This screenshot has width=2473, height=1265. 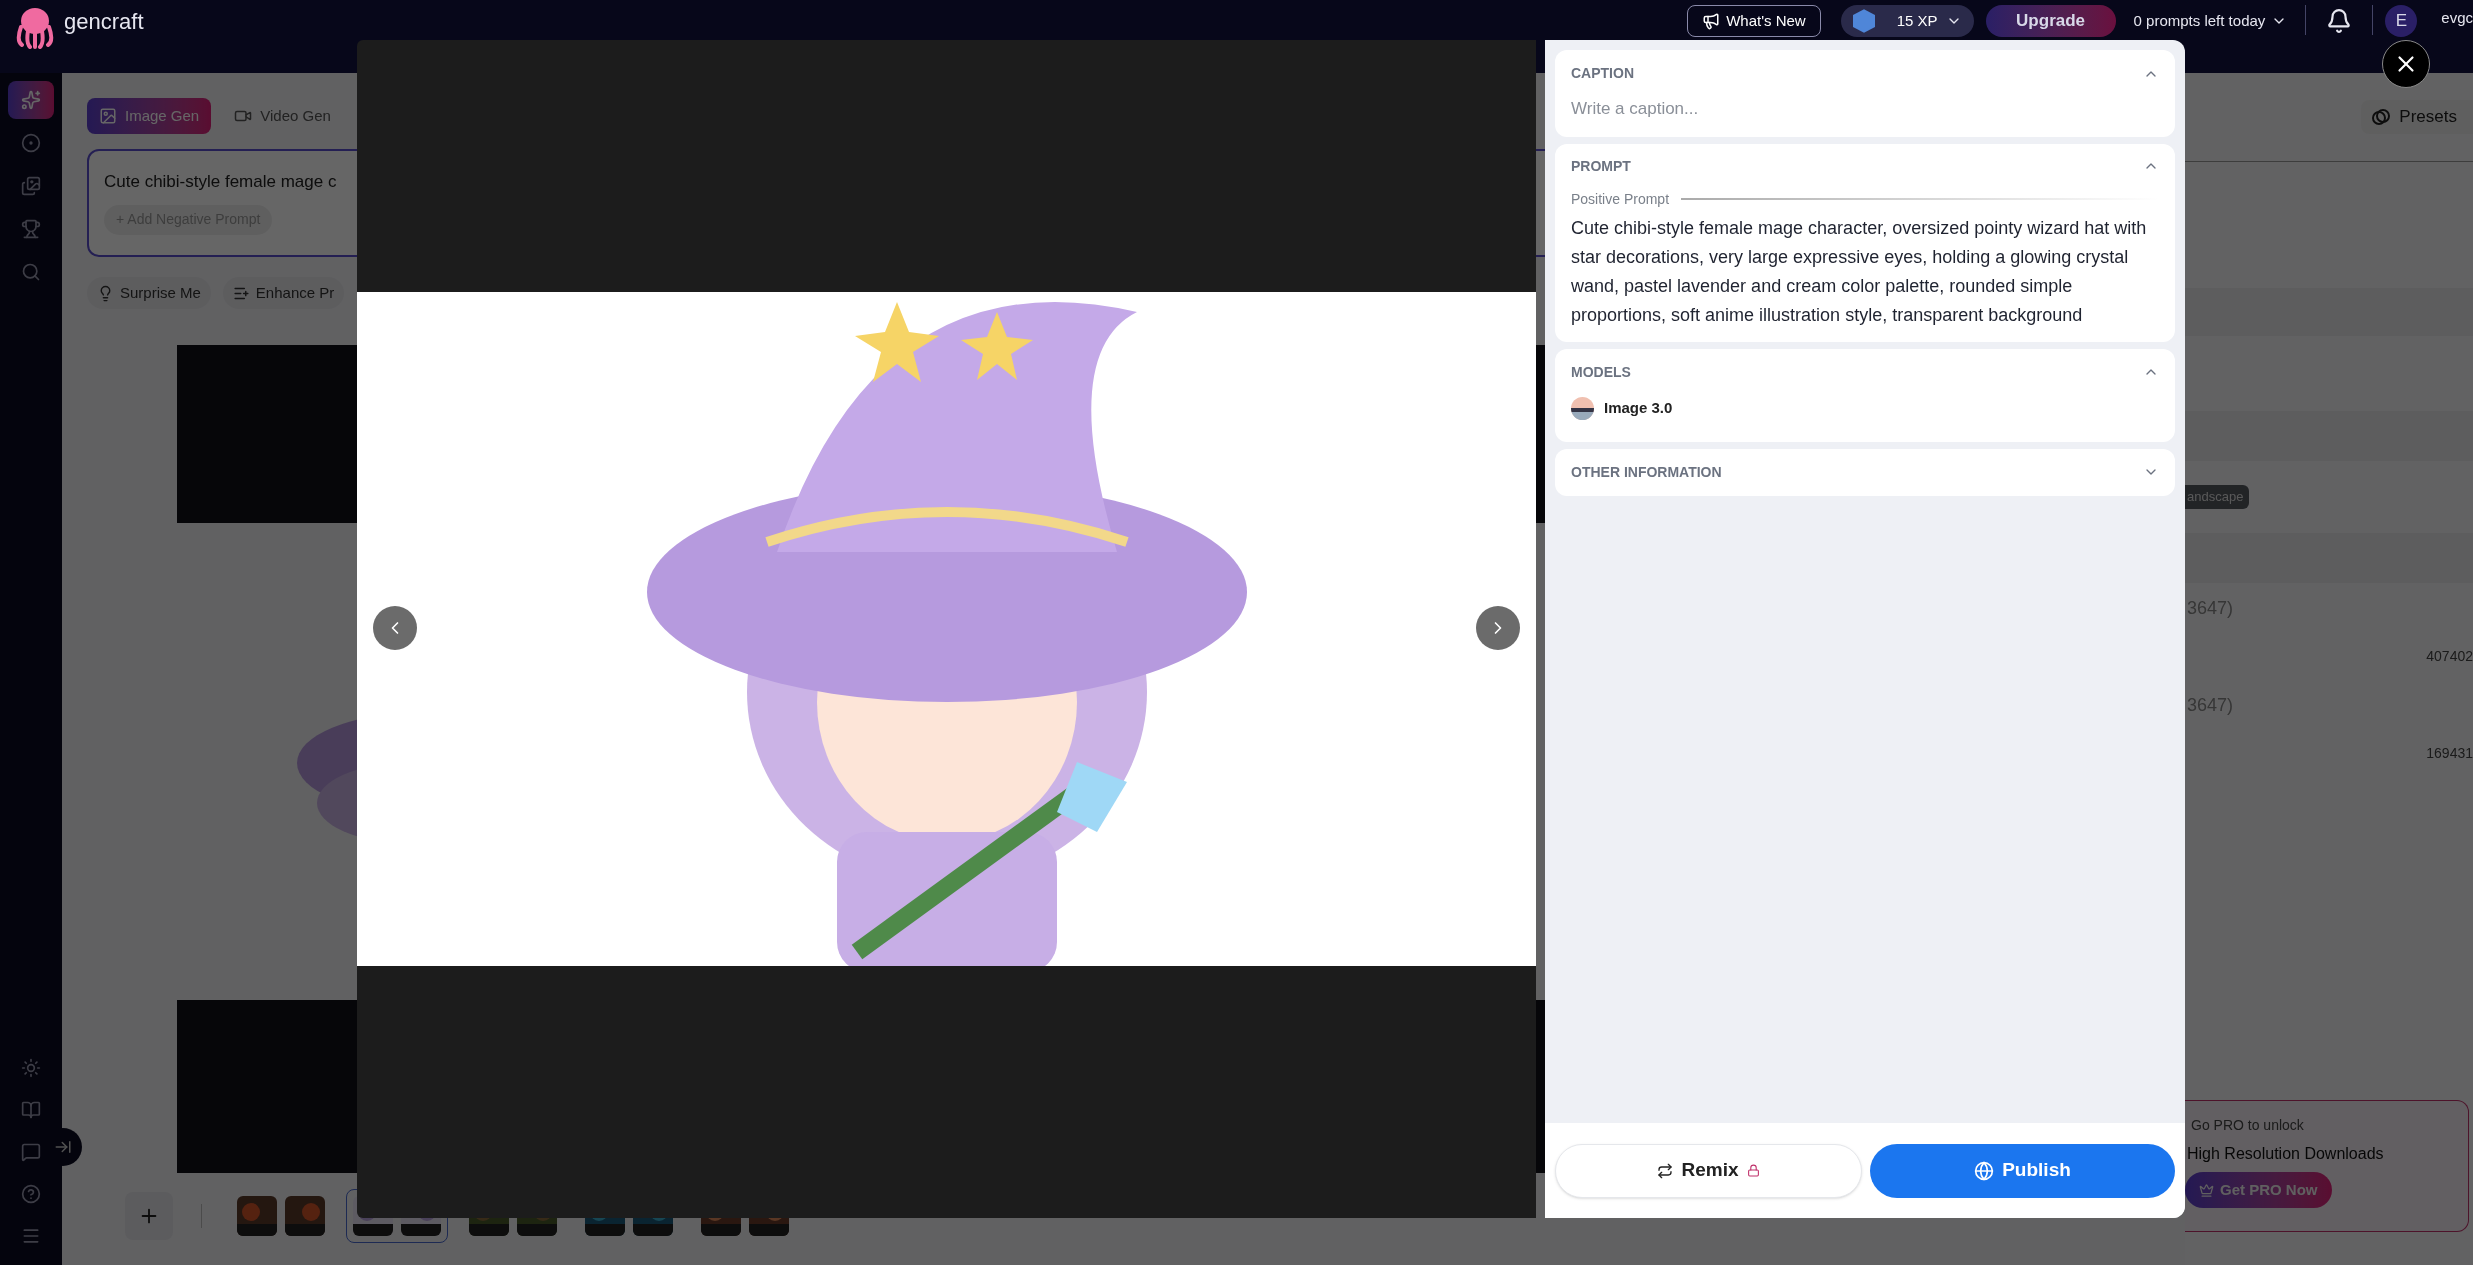 I want to click on image-icon, so click(x=108, y=116).